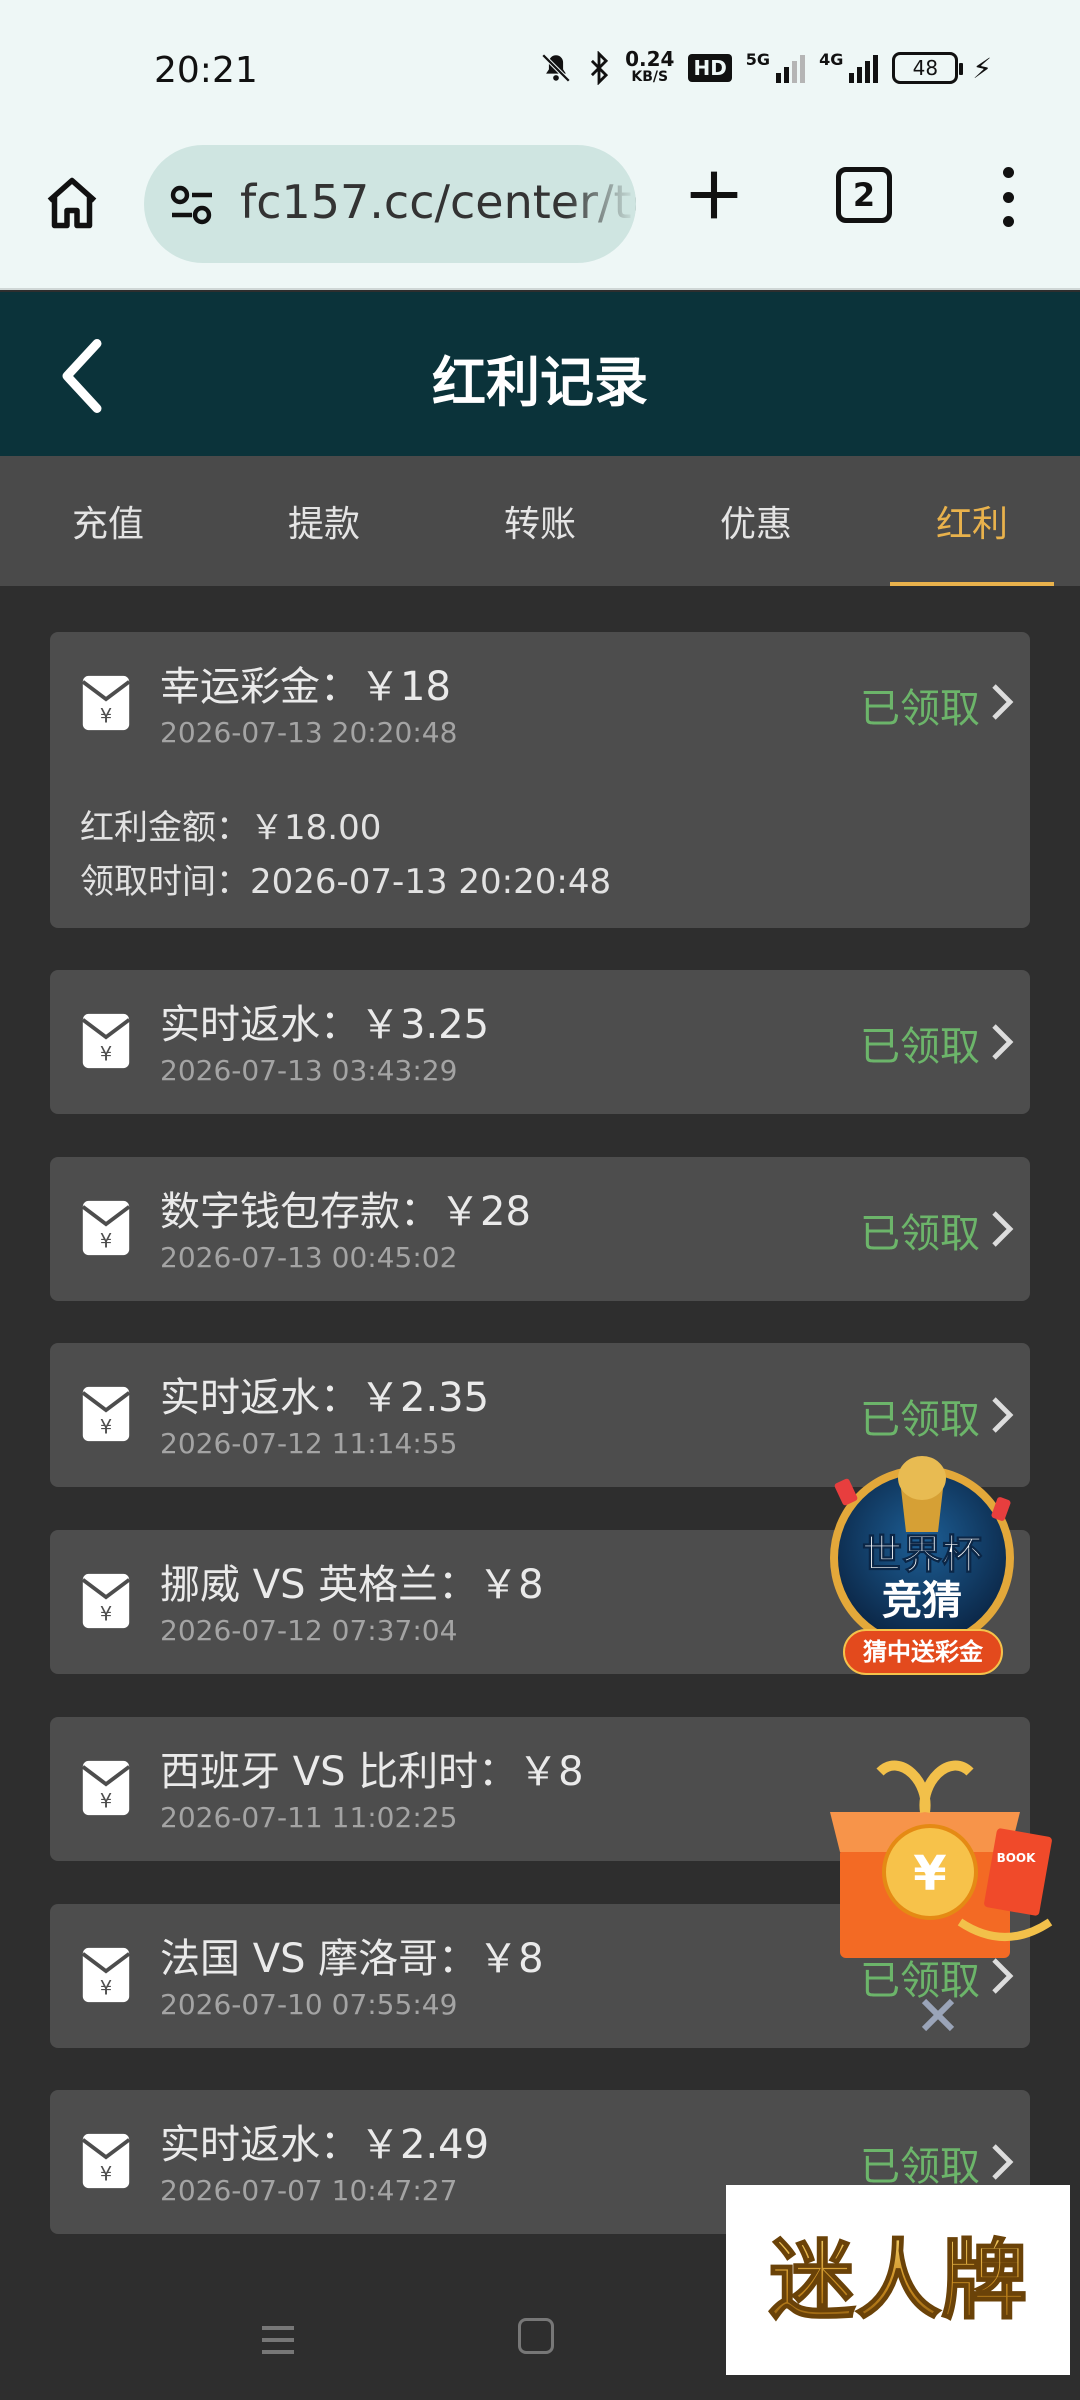  What do you see at coordinates (758, 59) in the screenshot?
I see `5g-label: 5G` at bounding box center [758, 59].